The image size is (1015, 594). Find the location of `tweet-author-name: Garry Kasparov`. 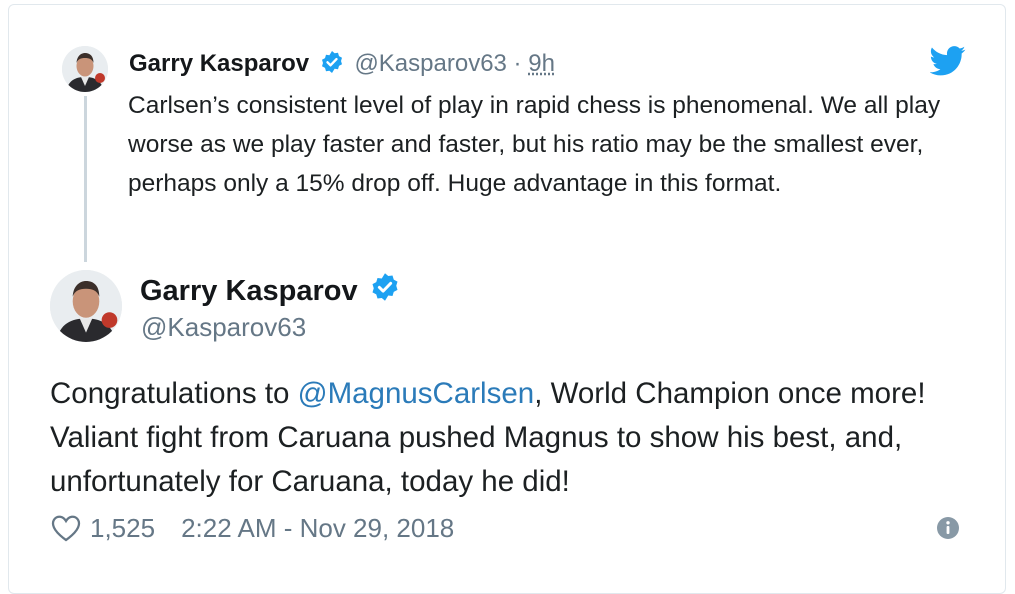

tweet-author-name: Garry Kasparov is located at coordinates (249, 291).